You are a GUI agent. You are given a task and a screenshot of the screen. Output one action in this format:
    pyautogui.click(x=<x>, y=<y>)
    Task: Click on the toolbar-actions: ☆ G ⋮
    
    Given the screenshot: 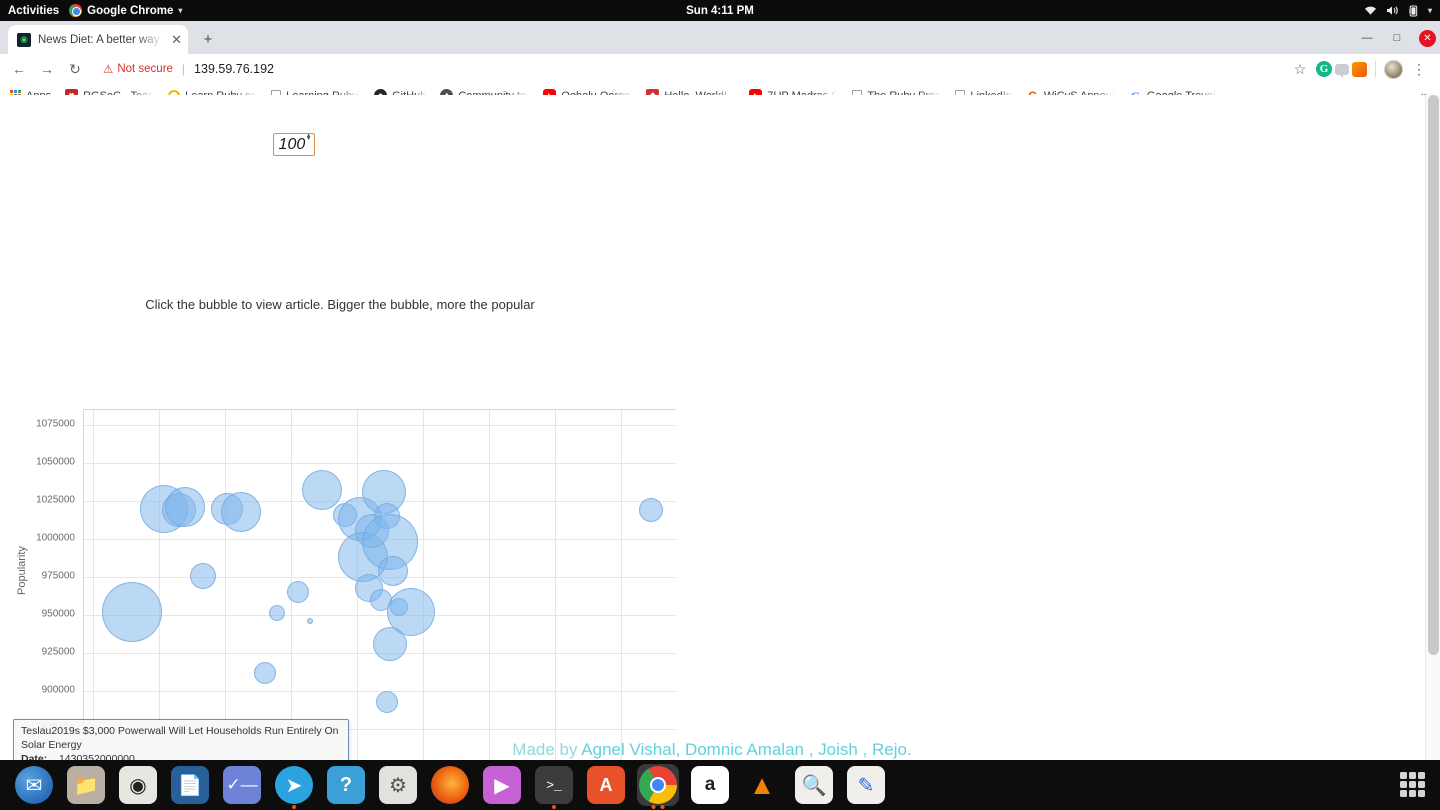 What is the action you would take?
    pyautogui.click(x=1360, y=69)
    